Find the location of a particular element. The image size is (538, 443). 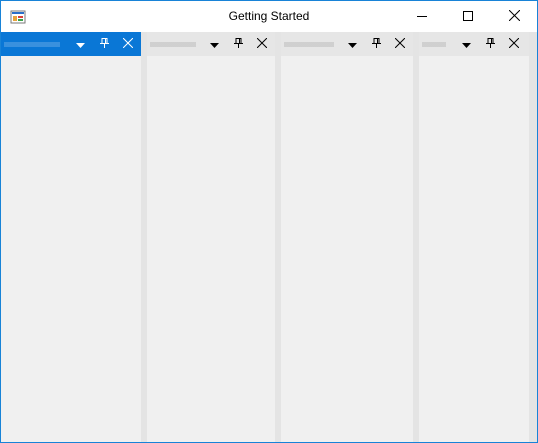

minimize-icon is located at coordinates (422, 17).